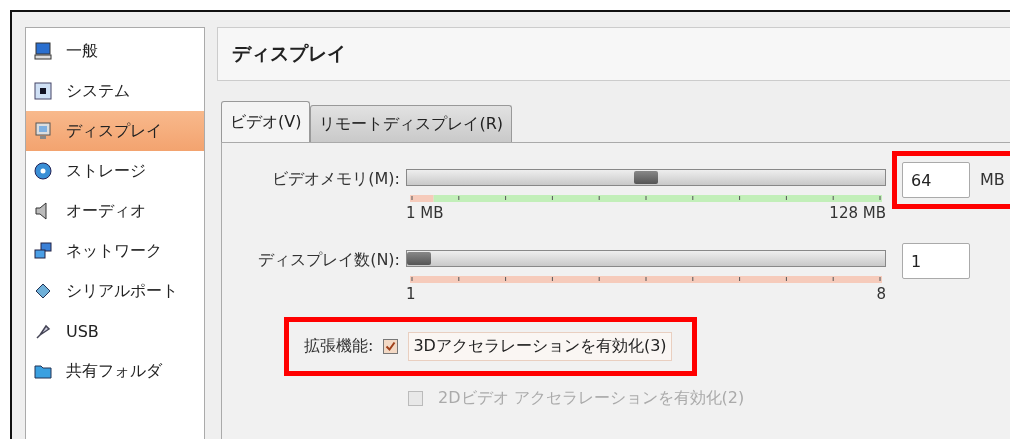 This screenshot has height=439, width=1010. What do you see at coordinates (936, 261) in the screenshot?
I see `value-field: 1` at bounding box center [936, 261].